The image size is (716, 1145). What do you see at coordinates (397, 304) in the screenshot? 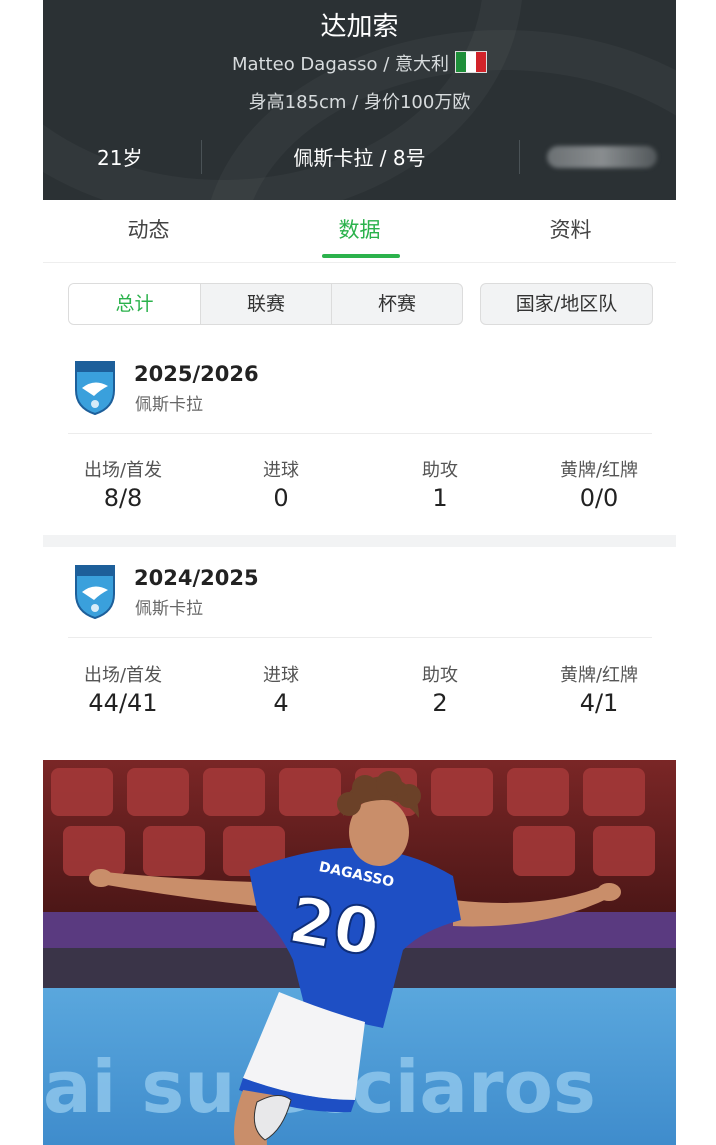
I see `filter-cup: 杯赛` at bounding box center [397, 304].